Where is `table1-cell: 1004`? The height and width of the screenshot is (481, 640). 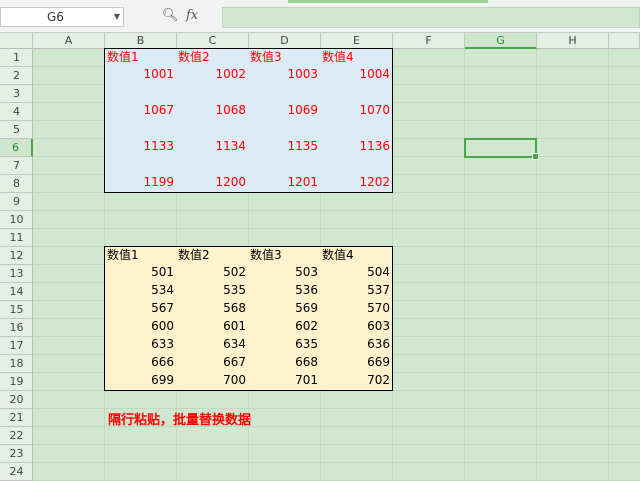 table1-cell: 1004 is located at coordinates (356, 75).